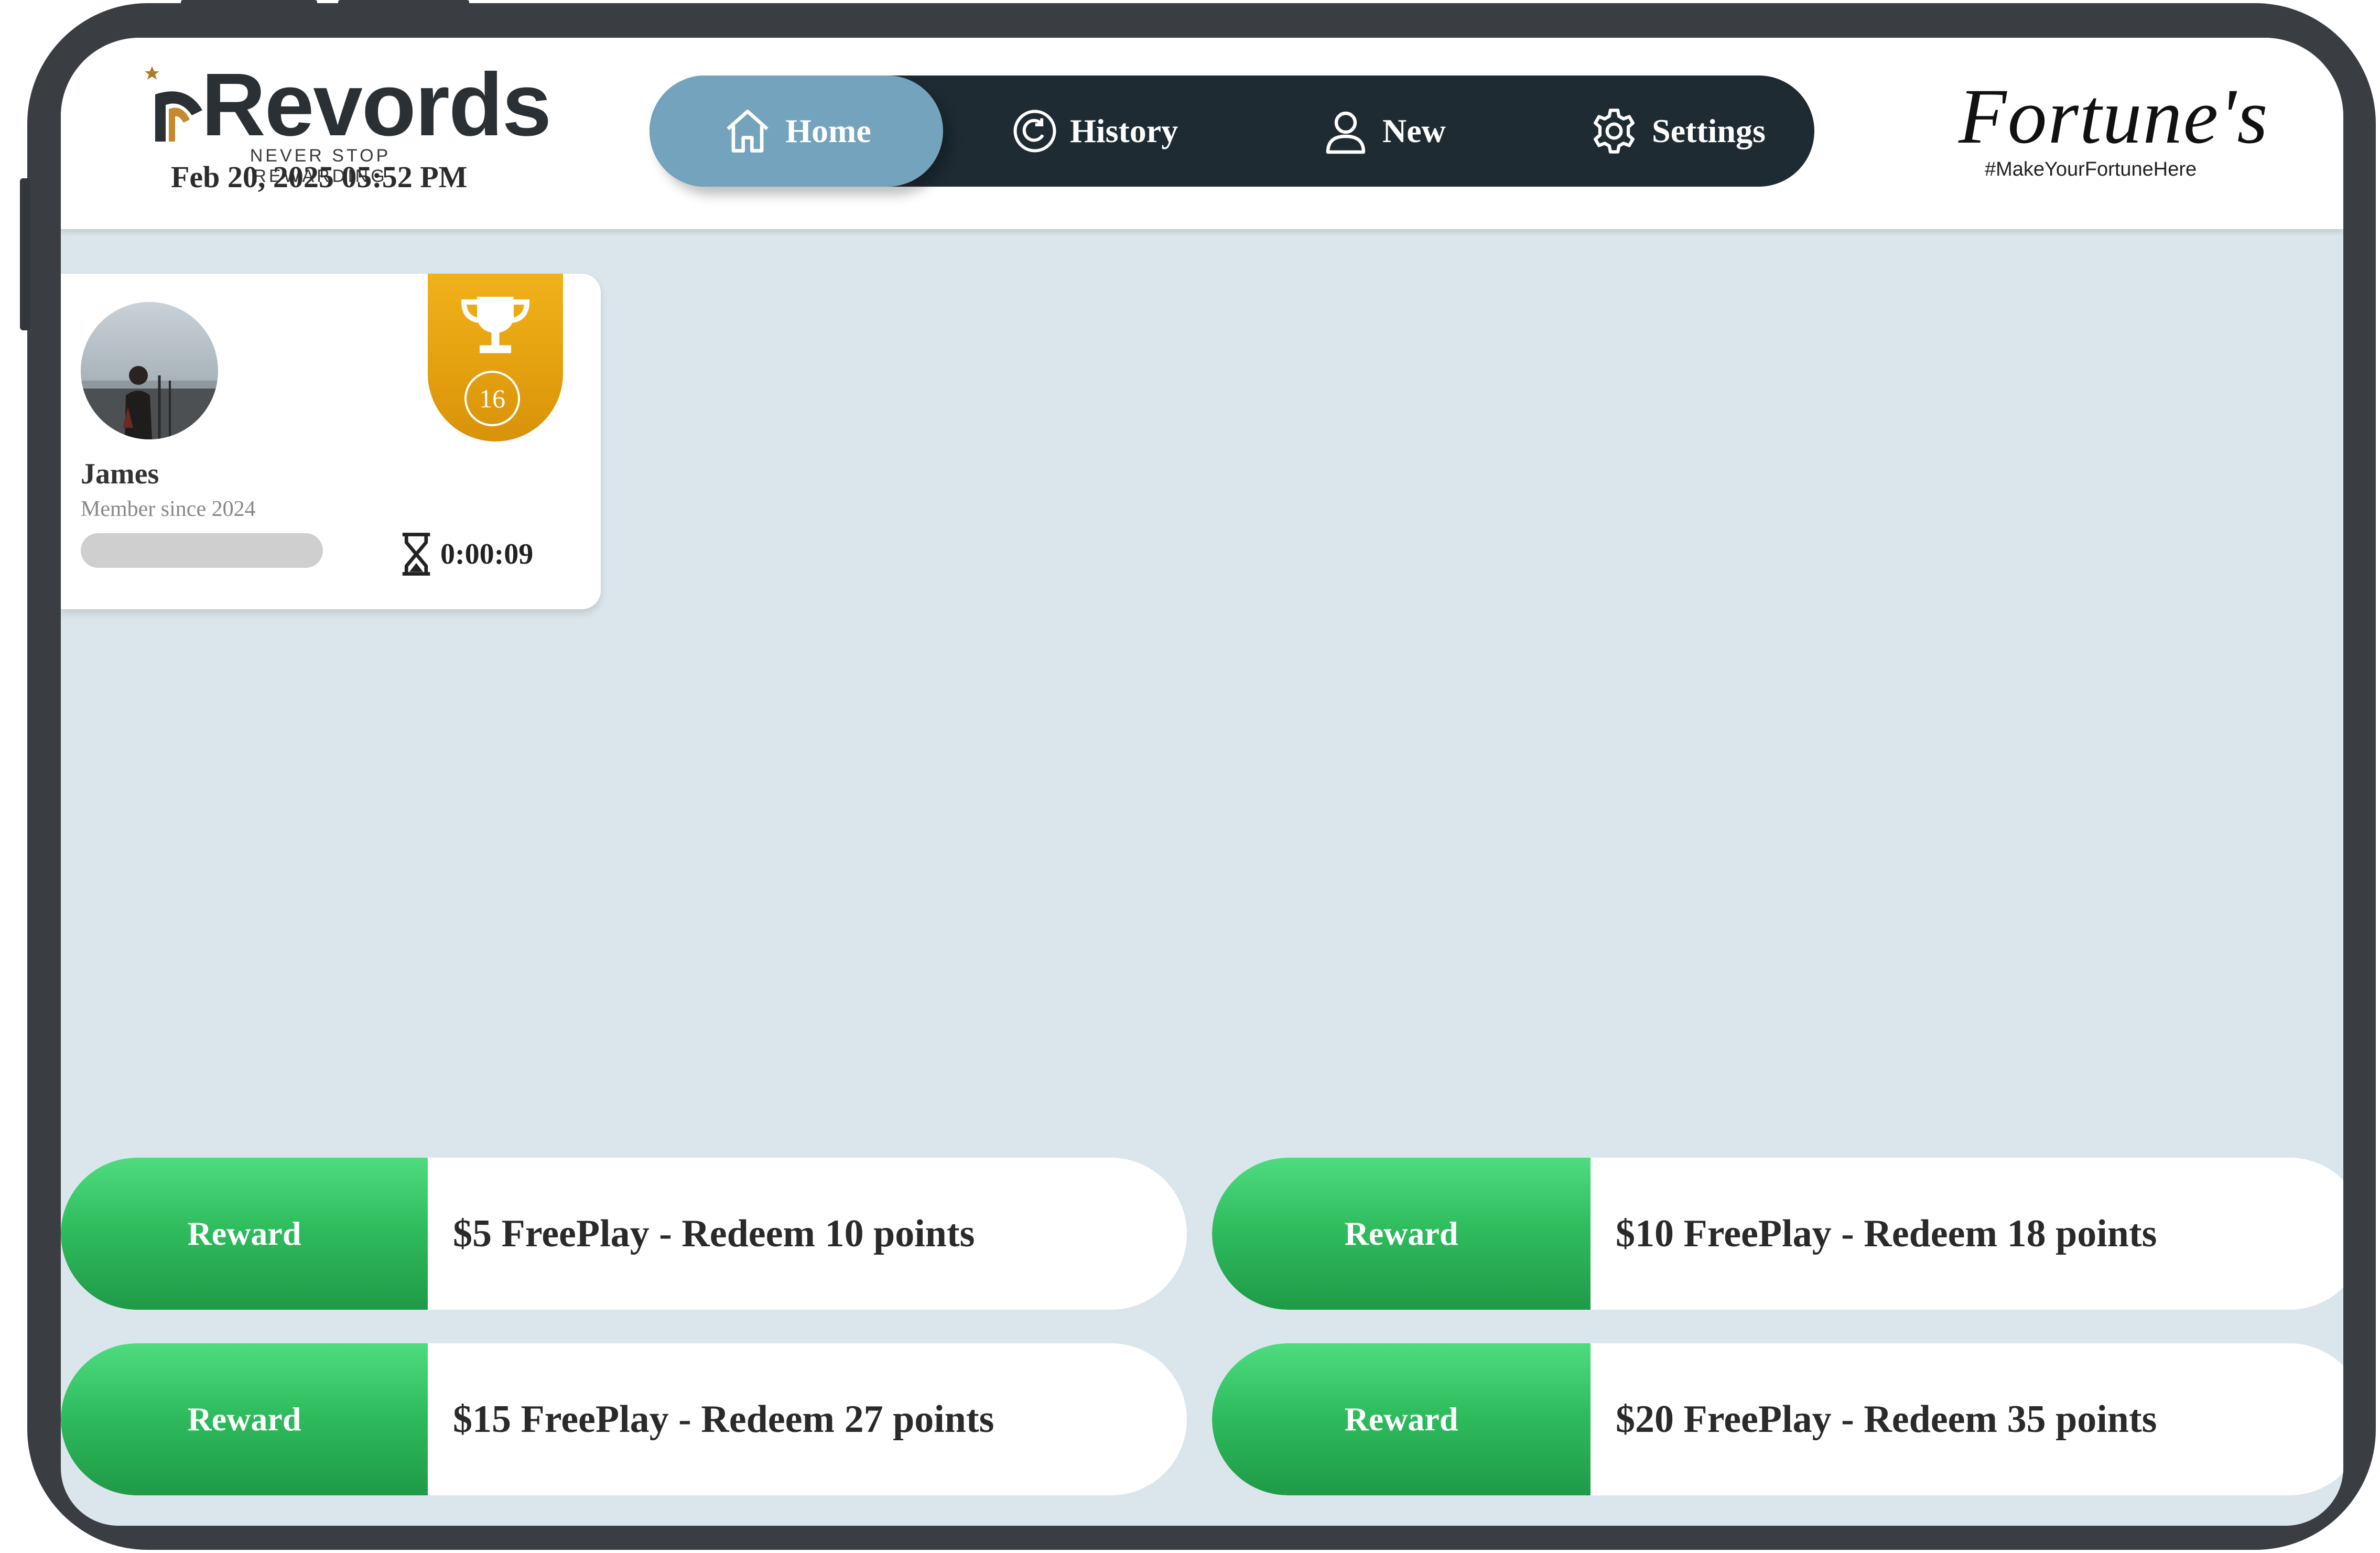 The width and height of the screenshot is (2380, 1553). Describe the element at coordinates (25, 254) in the screenshot. I see `tablet-side-button` at that location.